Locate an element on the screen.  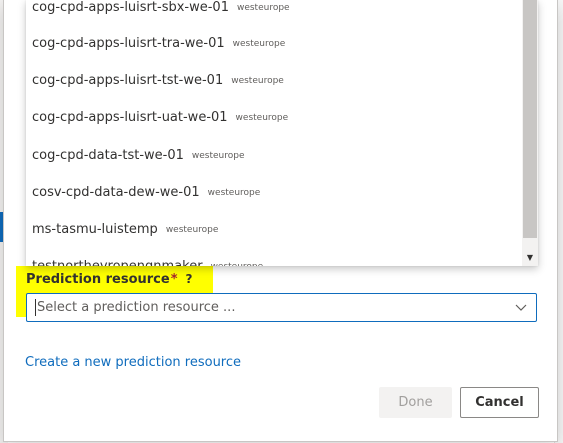
label-text: Prediction resource is located at coordinates (98, 279).